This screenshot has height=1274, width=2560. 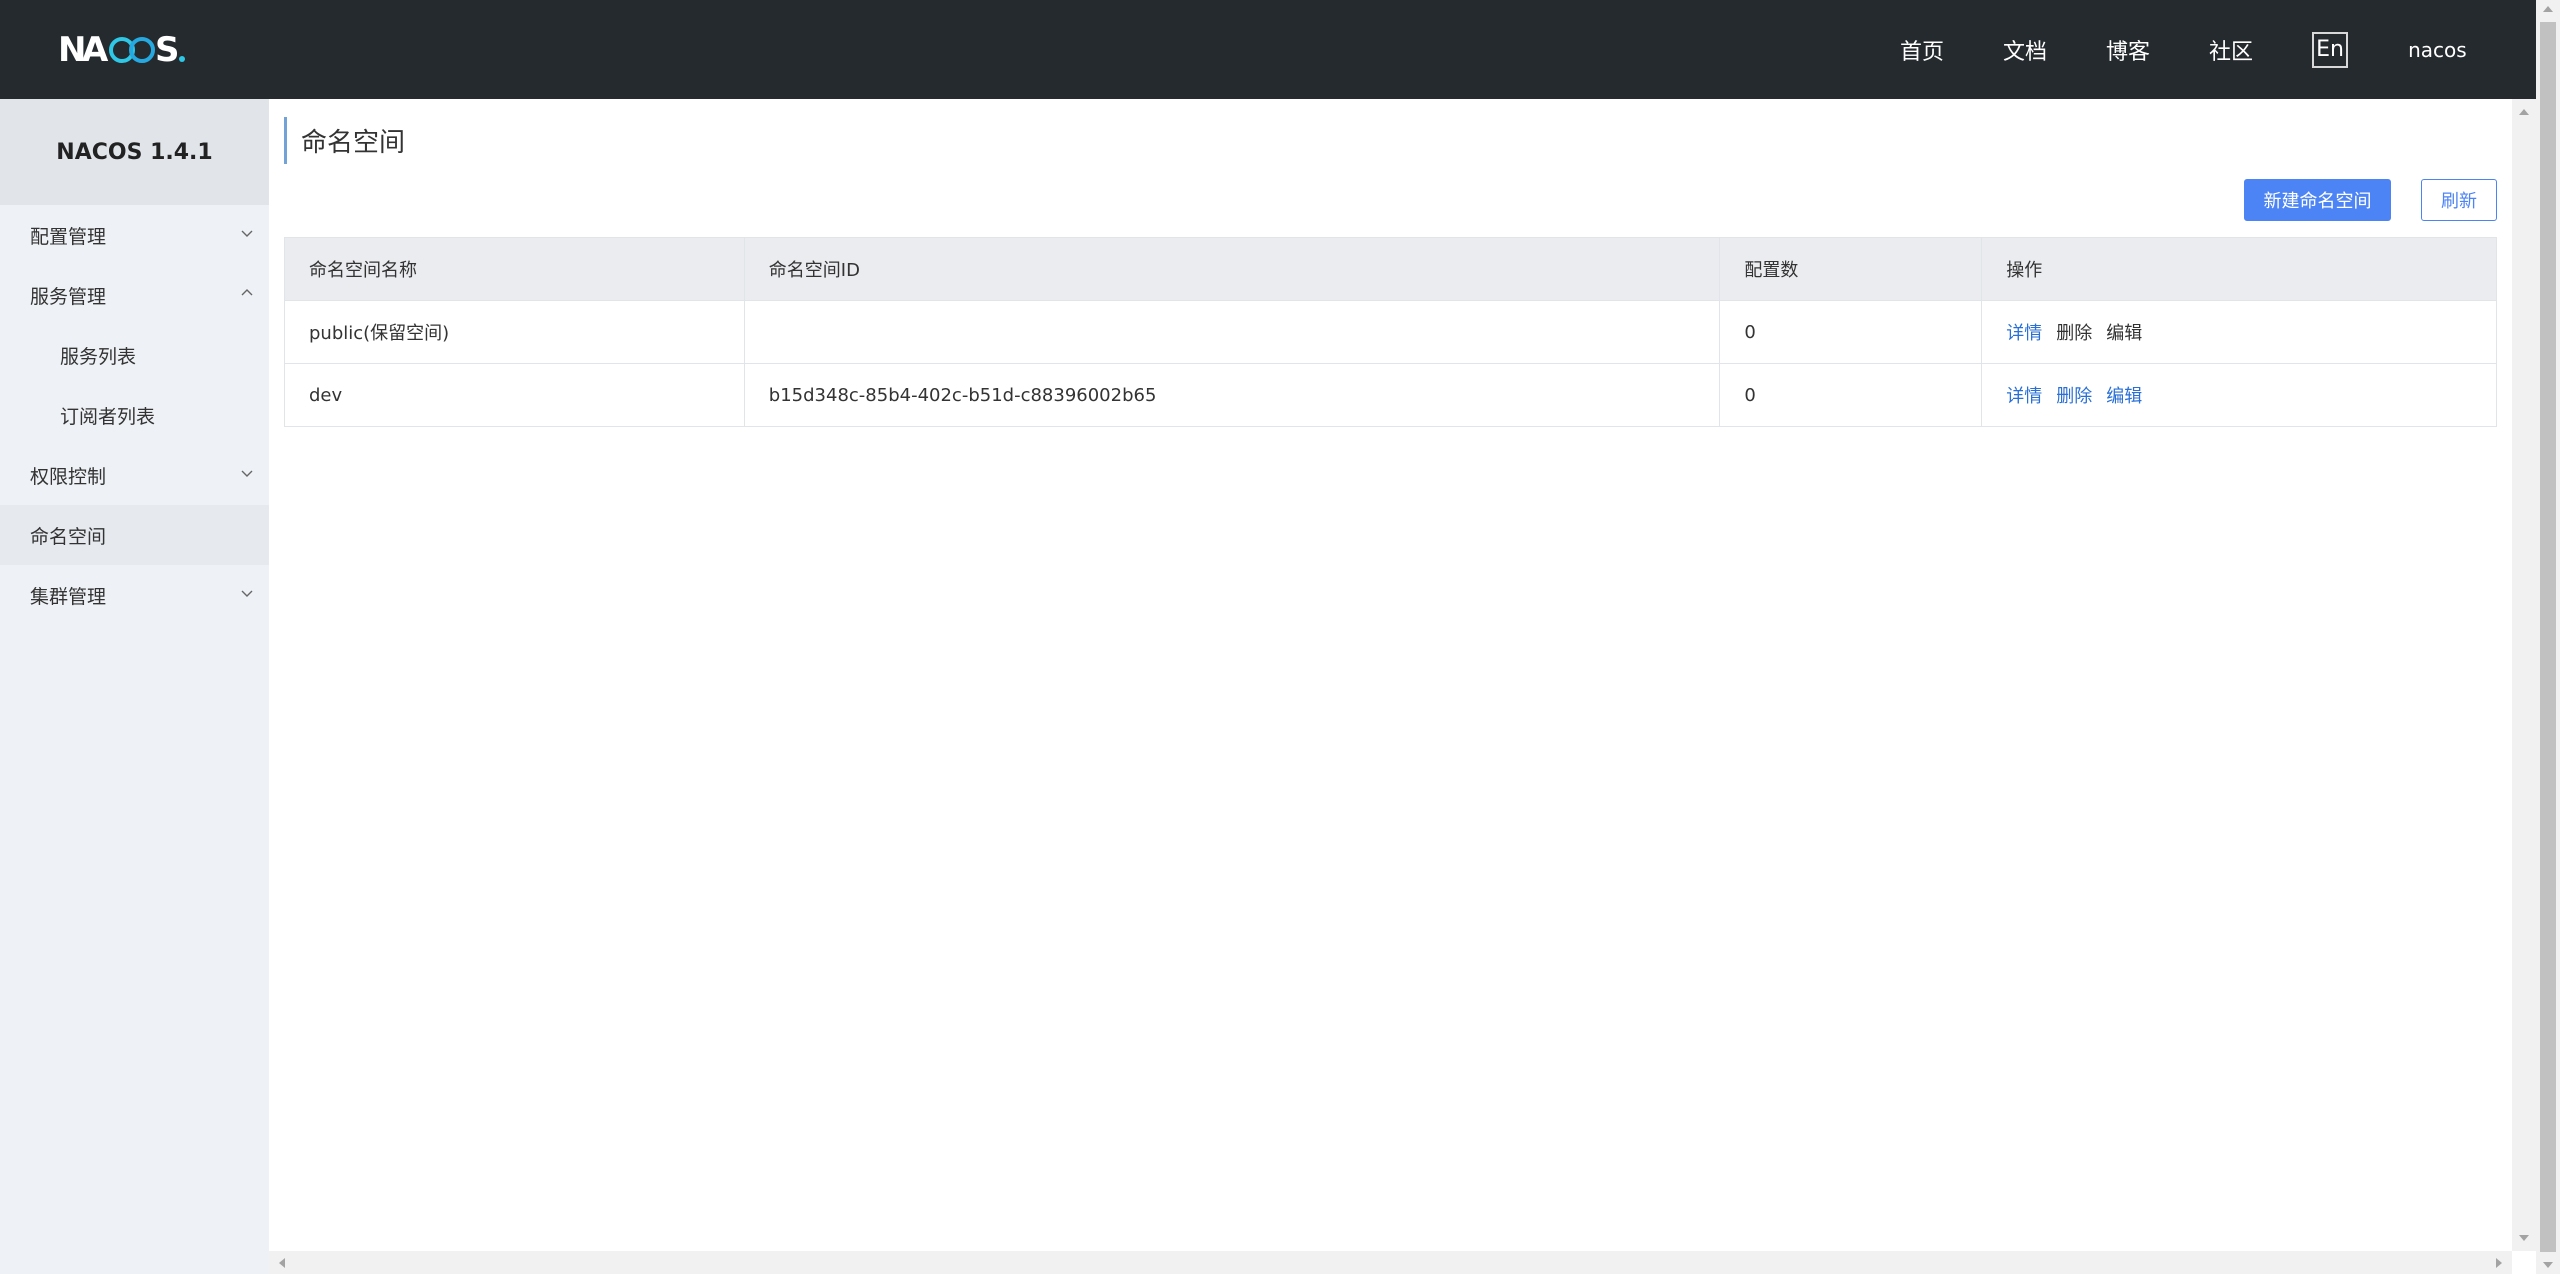 What do you see at coordinates (247, 292) in the screenshot?
I see `chevron-up-icon` at bounding box center [247, 292].